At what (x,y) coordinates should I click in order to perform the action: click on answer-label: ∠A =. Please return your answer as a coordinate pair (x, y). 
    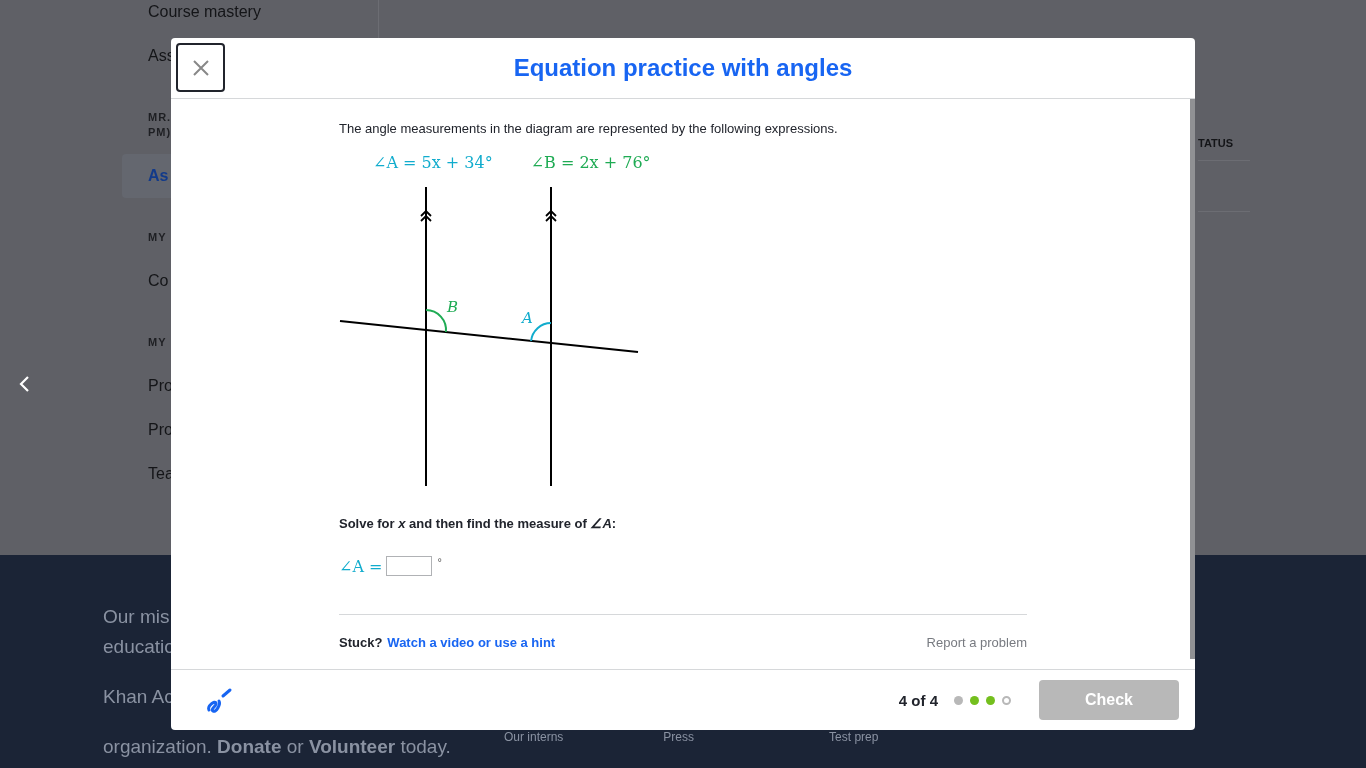
    Looking at the image, I should click on (361, 566).